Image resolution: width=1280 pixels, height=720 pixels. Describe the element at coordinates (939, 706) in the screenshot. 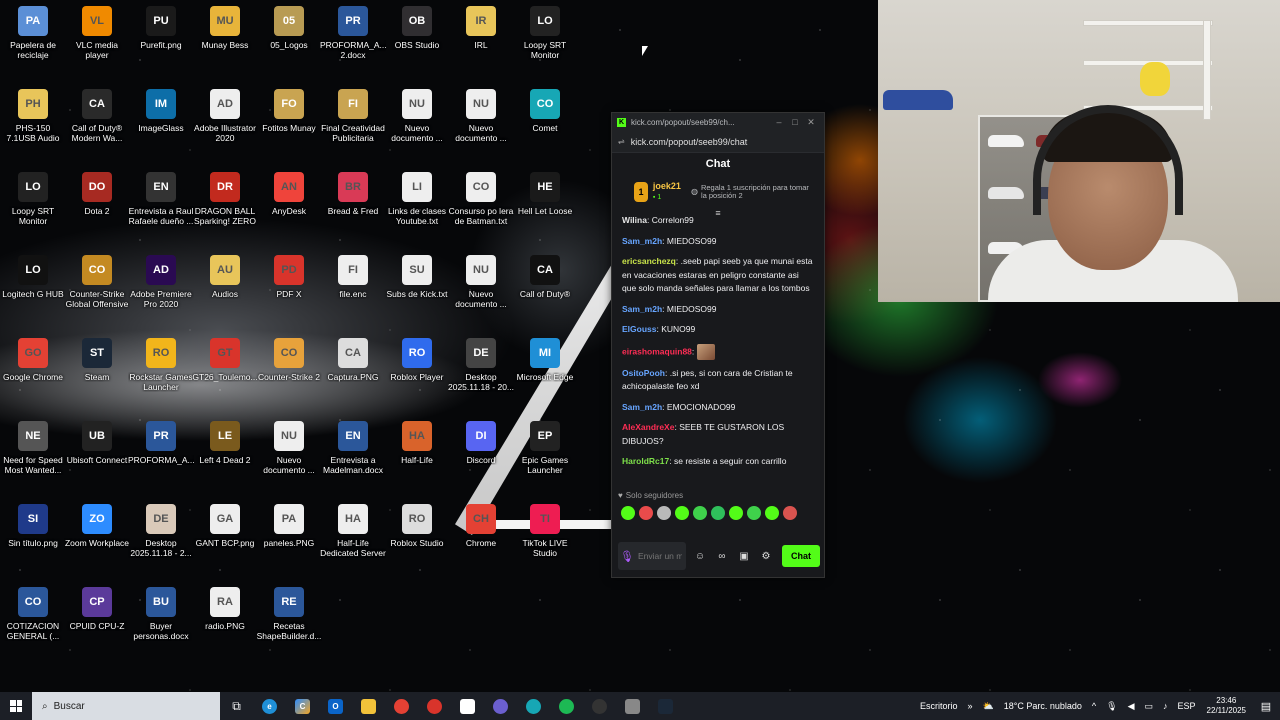

I see `desktop-toolbar-label: Escritorio` at that location.